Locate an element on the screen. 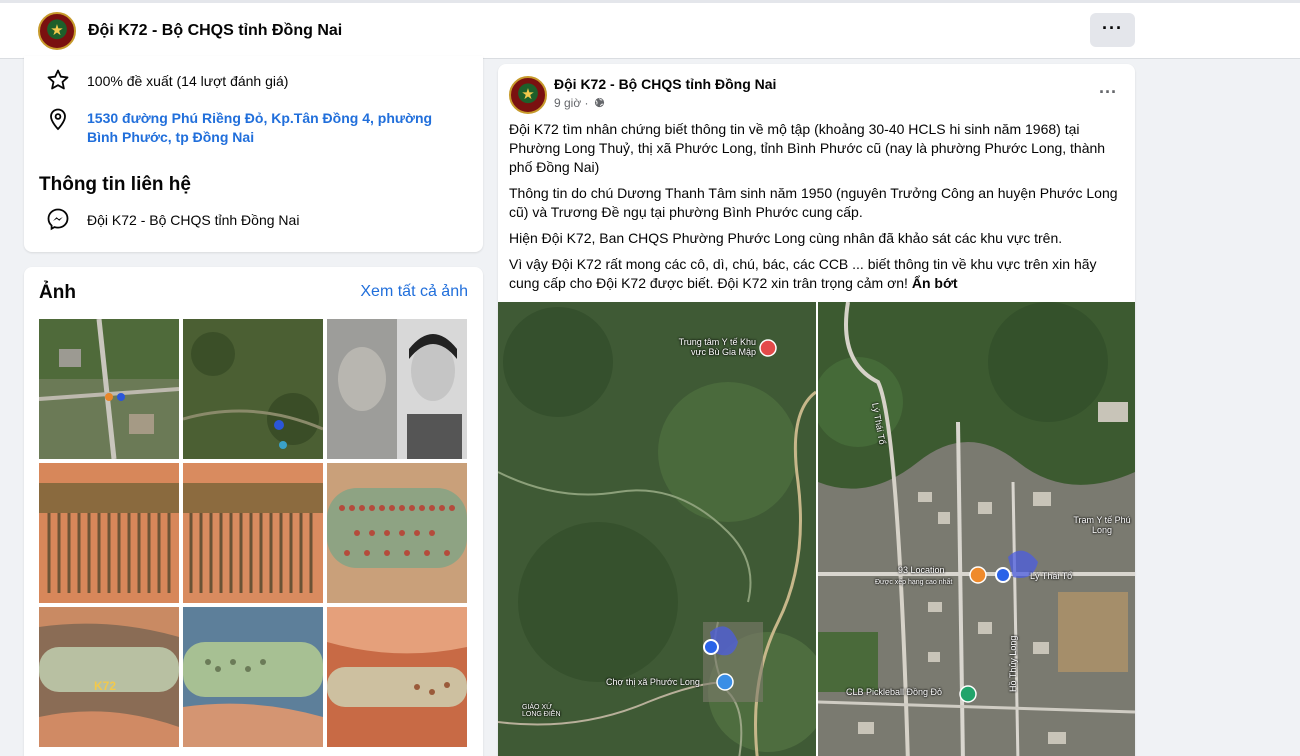  messenger-name: Đội K72 - Bộ CHQS tỉnh Đồng Nai is located at coordinates (193, 220).